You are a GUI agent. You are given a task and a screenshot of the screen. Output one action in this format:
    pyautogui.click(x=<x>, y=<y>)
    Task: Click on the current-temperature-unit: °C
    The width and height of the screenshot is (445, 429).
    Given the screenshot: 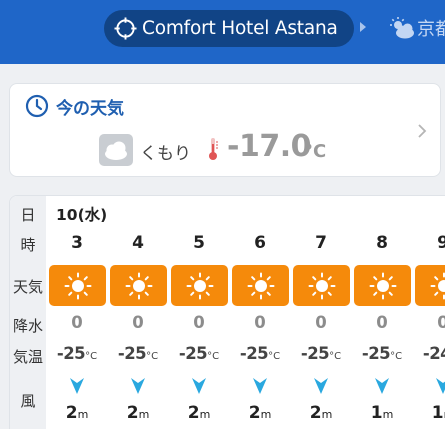 What is the action you would take?
    pyautogui.click(x=315, y=151)
    